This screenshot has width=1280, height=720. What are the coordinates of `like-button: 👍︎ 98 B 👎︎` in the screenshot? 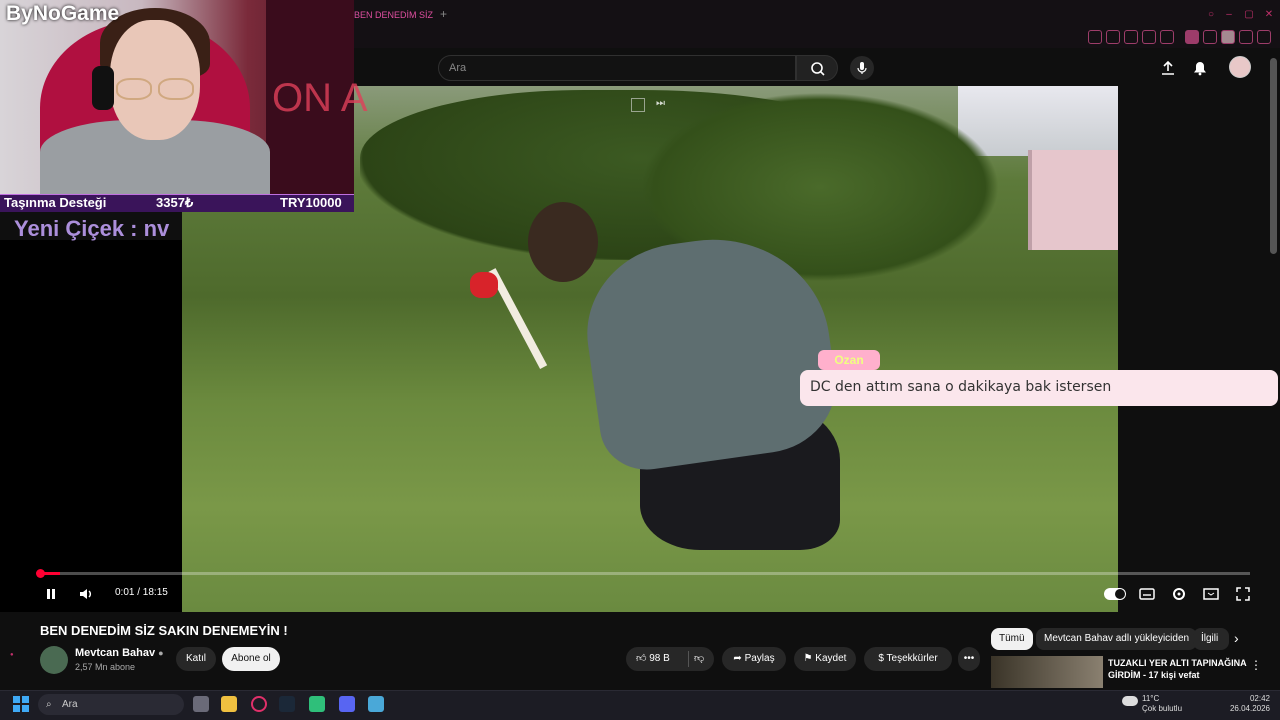 It's located at (670, 659).